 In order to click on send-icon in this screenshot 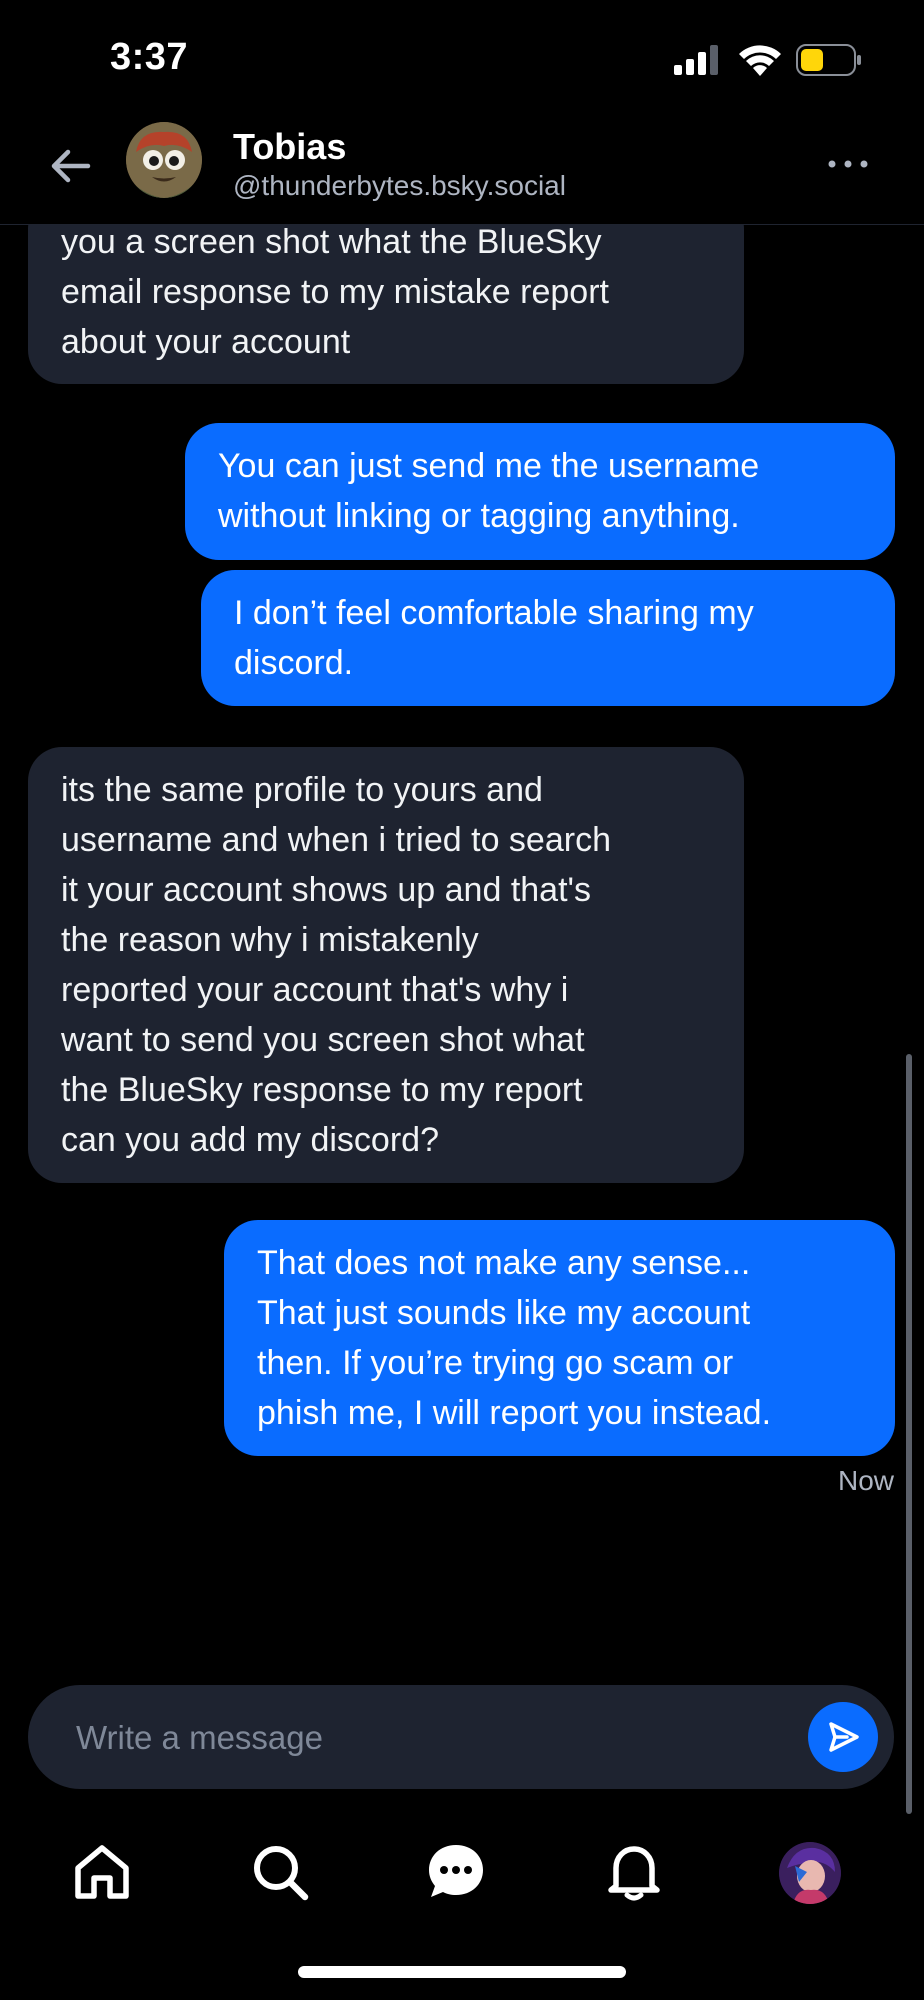, I will do `click(844, 1737)`.